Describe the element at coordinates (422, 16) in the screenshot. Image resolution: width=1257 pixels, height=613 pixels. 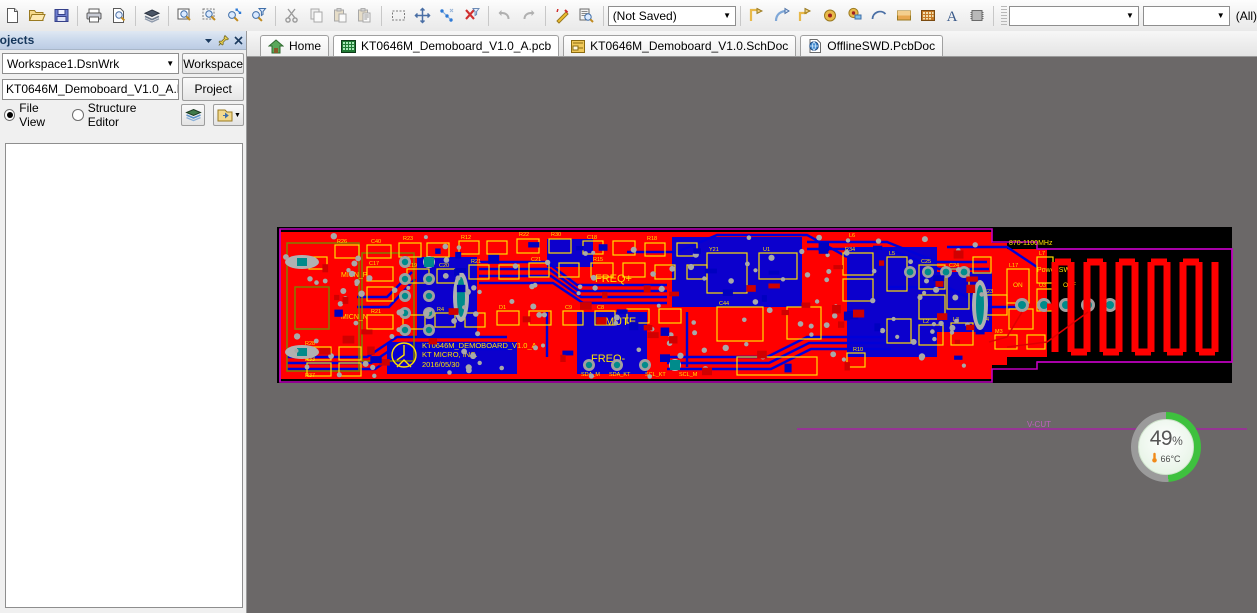
I see `move-icon` at that location.